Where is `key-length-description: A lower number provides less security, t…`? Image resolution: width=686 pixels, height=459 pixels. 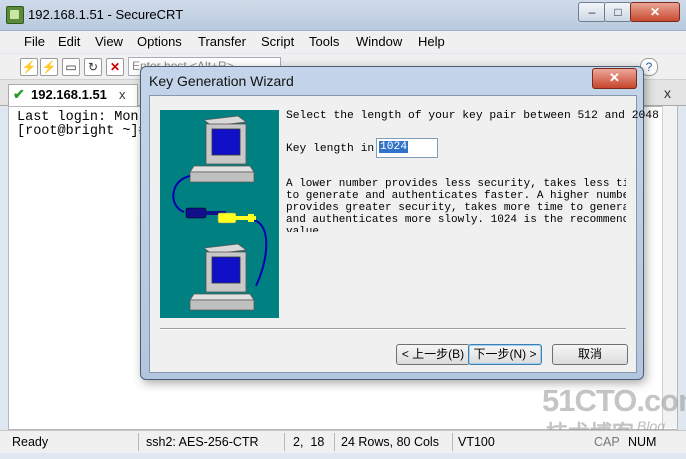 key-length-description: A lower number provides less security, t… is located at coordinates (456, 205).